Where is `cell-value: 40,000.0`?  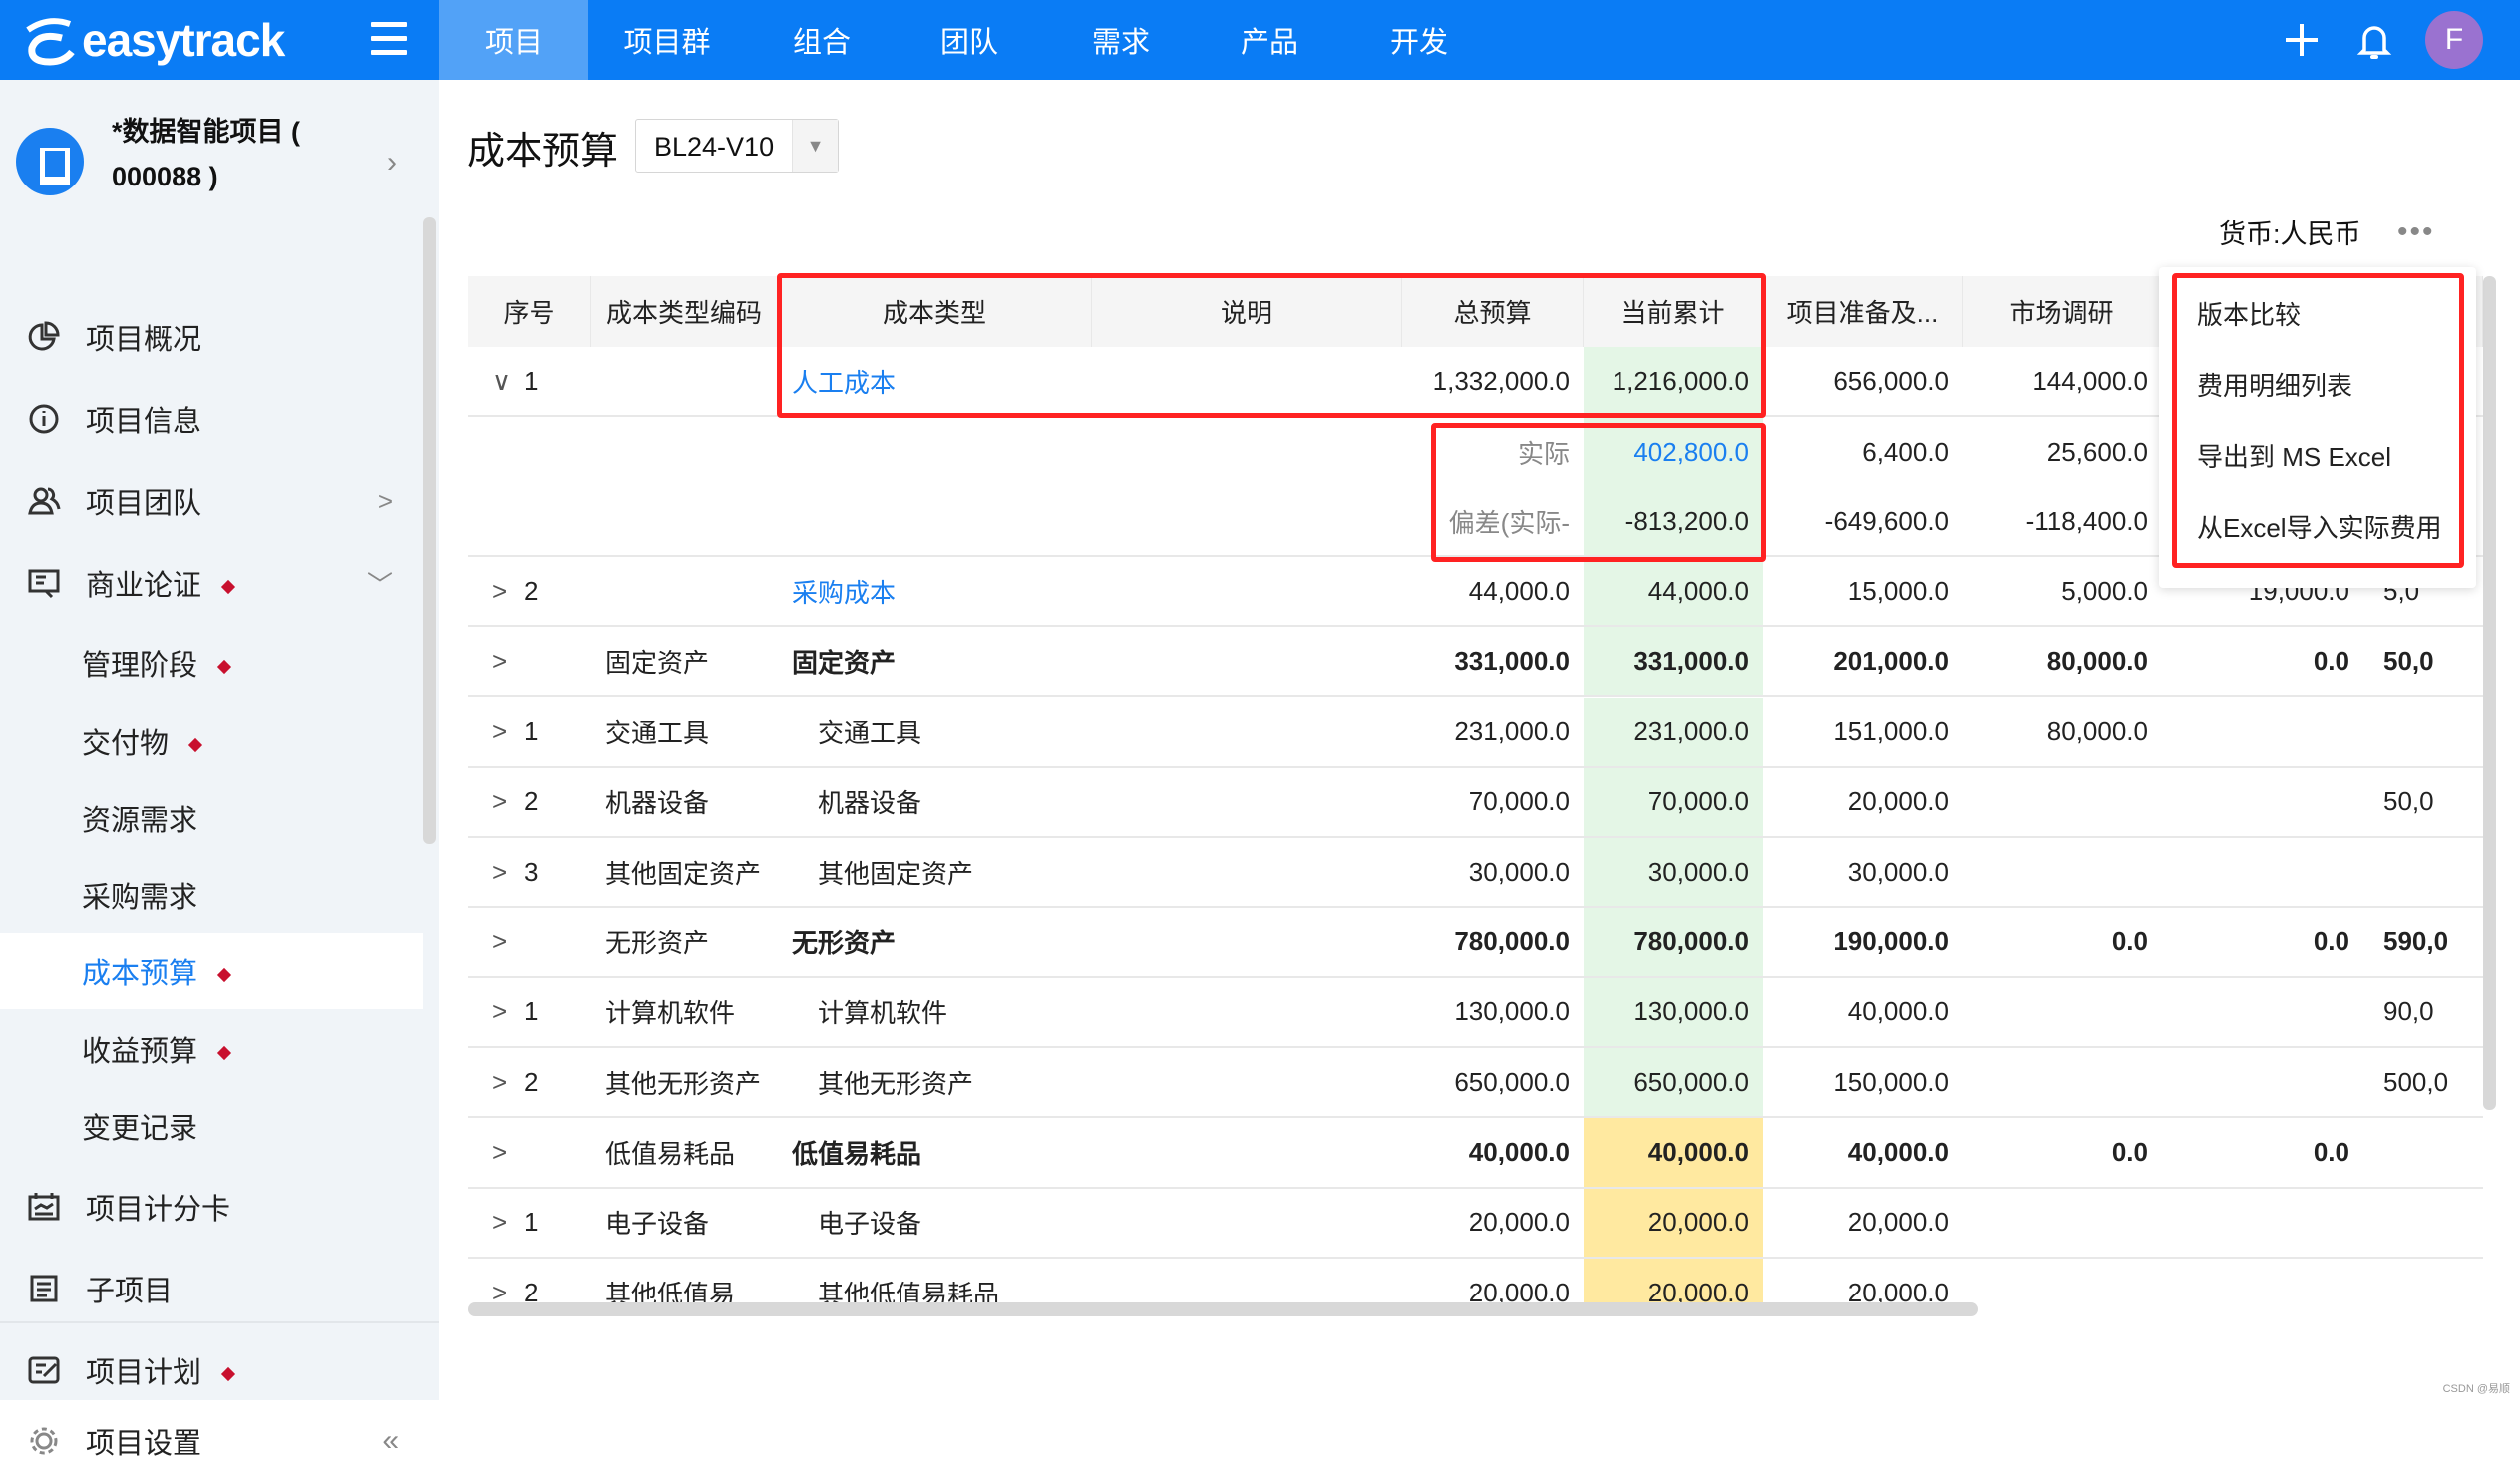 cell-value: 40,000.0 is located at coordinates (1898, 1011).